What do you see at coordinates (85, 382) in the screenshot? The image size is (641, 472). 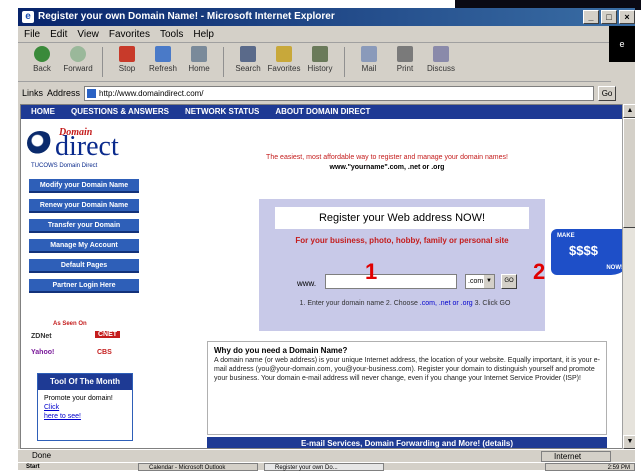 I see `tool-of-month-header: Tool Of The Month` at bounding box center [85, 382].